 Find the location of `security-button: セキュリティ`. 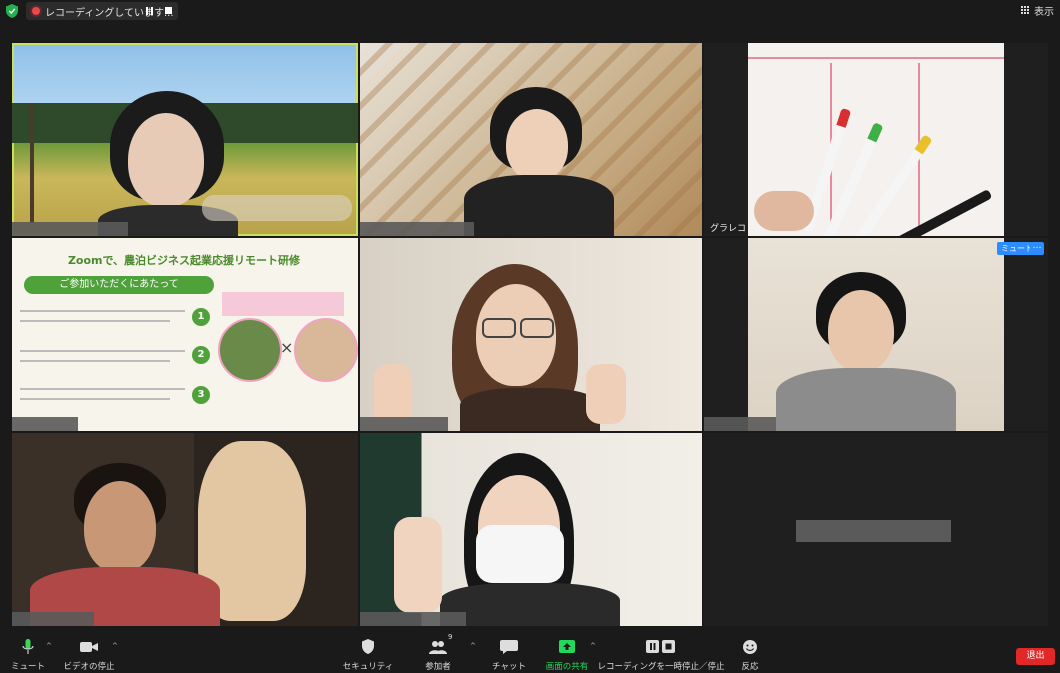

security-button: セキュリティ is located at coordinates (368, 651).